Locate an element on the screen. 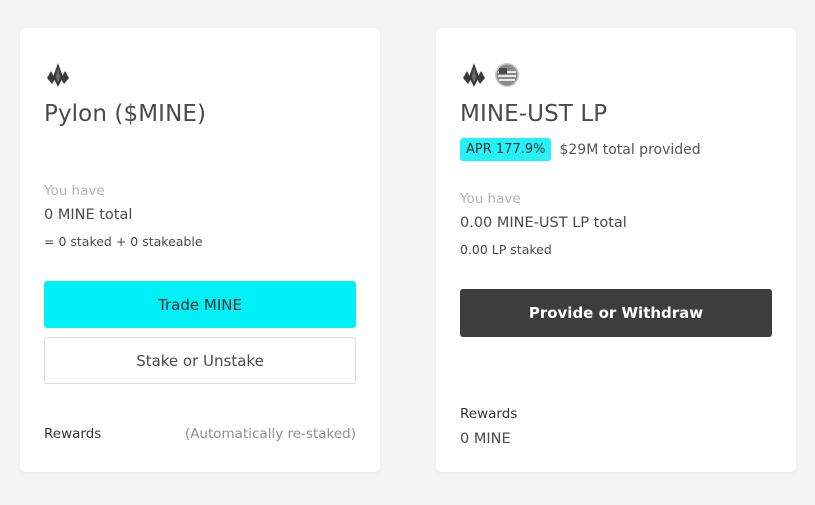 The height and width of the screenshot is (505, 815). card-title: MINE-UST LP is located at coordinates (534, 114).